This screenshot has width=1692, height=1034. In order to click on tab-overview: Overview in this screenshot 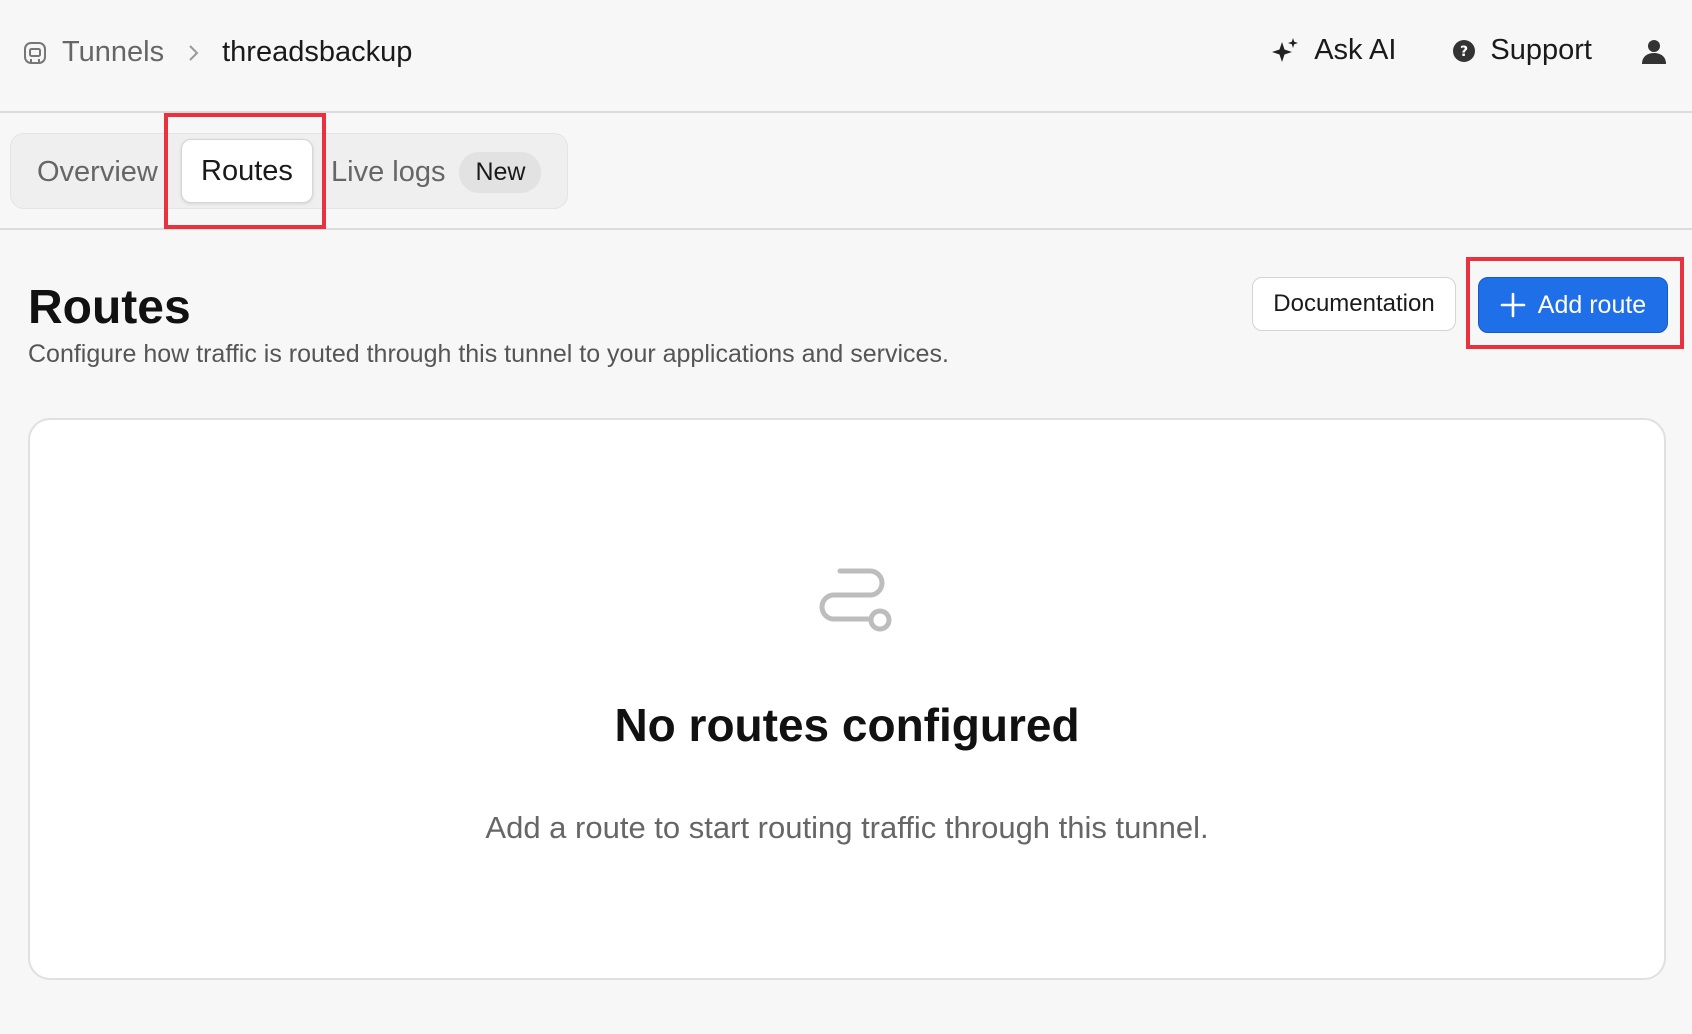, I will do `click(97, 172)`.